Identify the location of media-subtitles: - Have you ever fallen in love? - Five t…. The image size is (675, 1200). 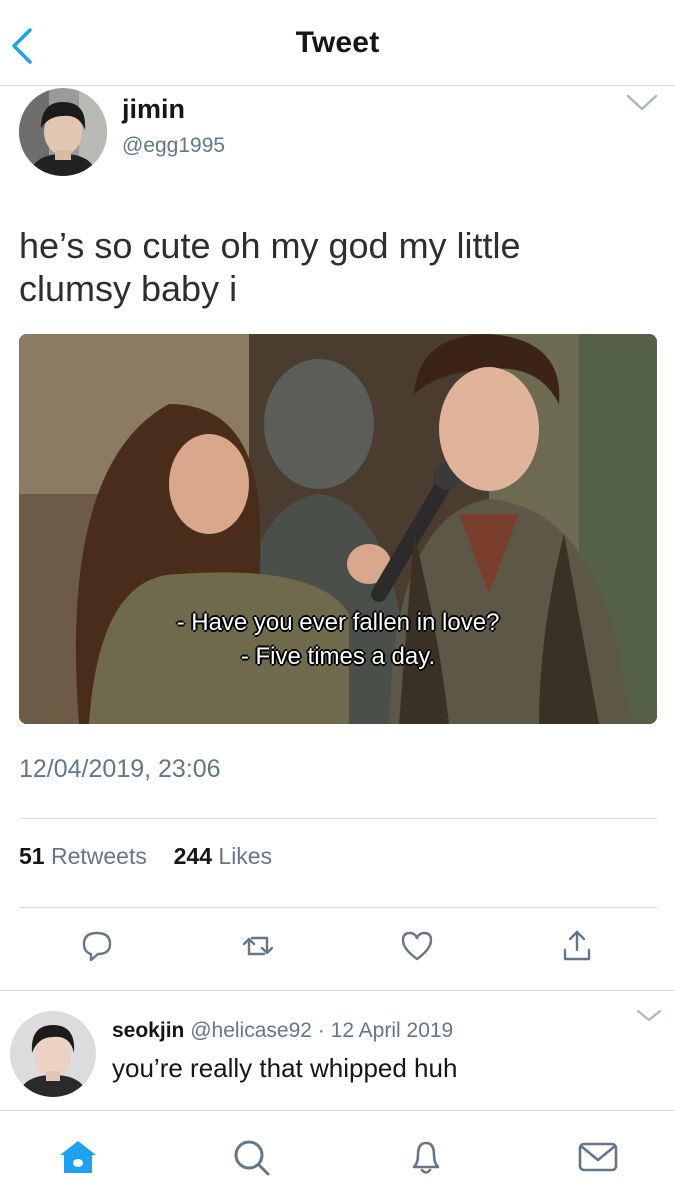
(338, 640).